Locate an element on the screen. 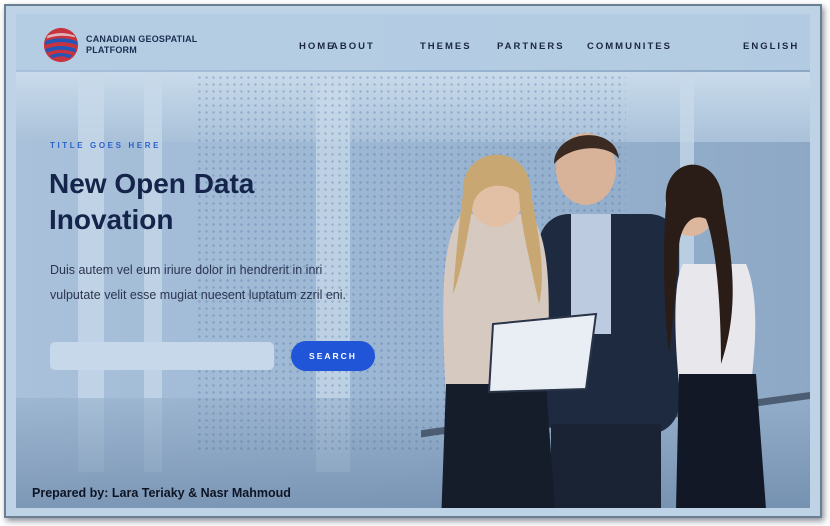  search-button: SEARCH is located at coordinates (333, 356).